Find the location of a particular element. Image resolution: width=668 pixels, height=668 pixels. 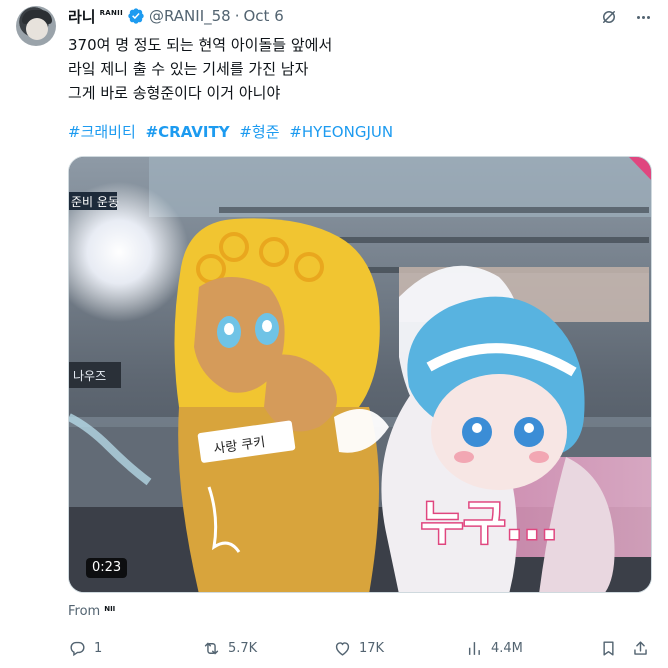

overlay-tag: 준비 운동 is located at coordinates (95, 202).